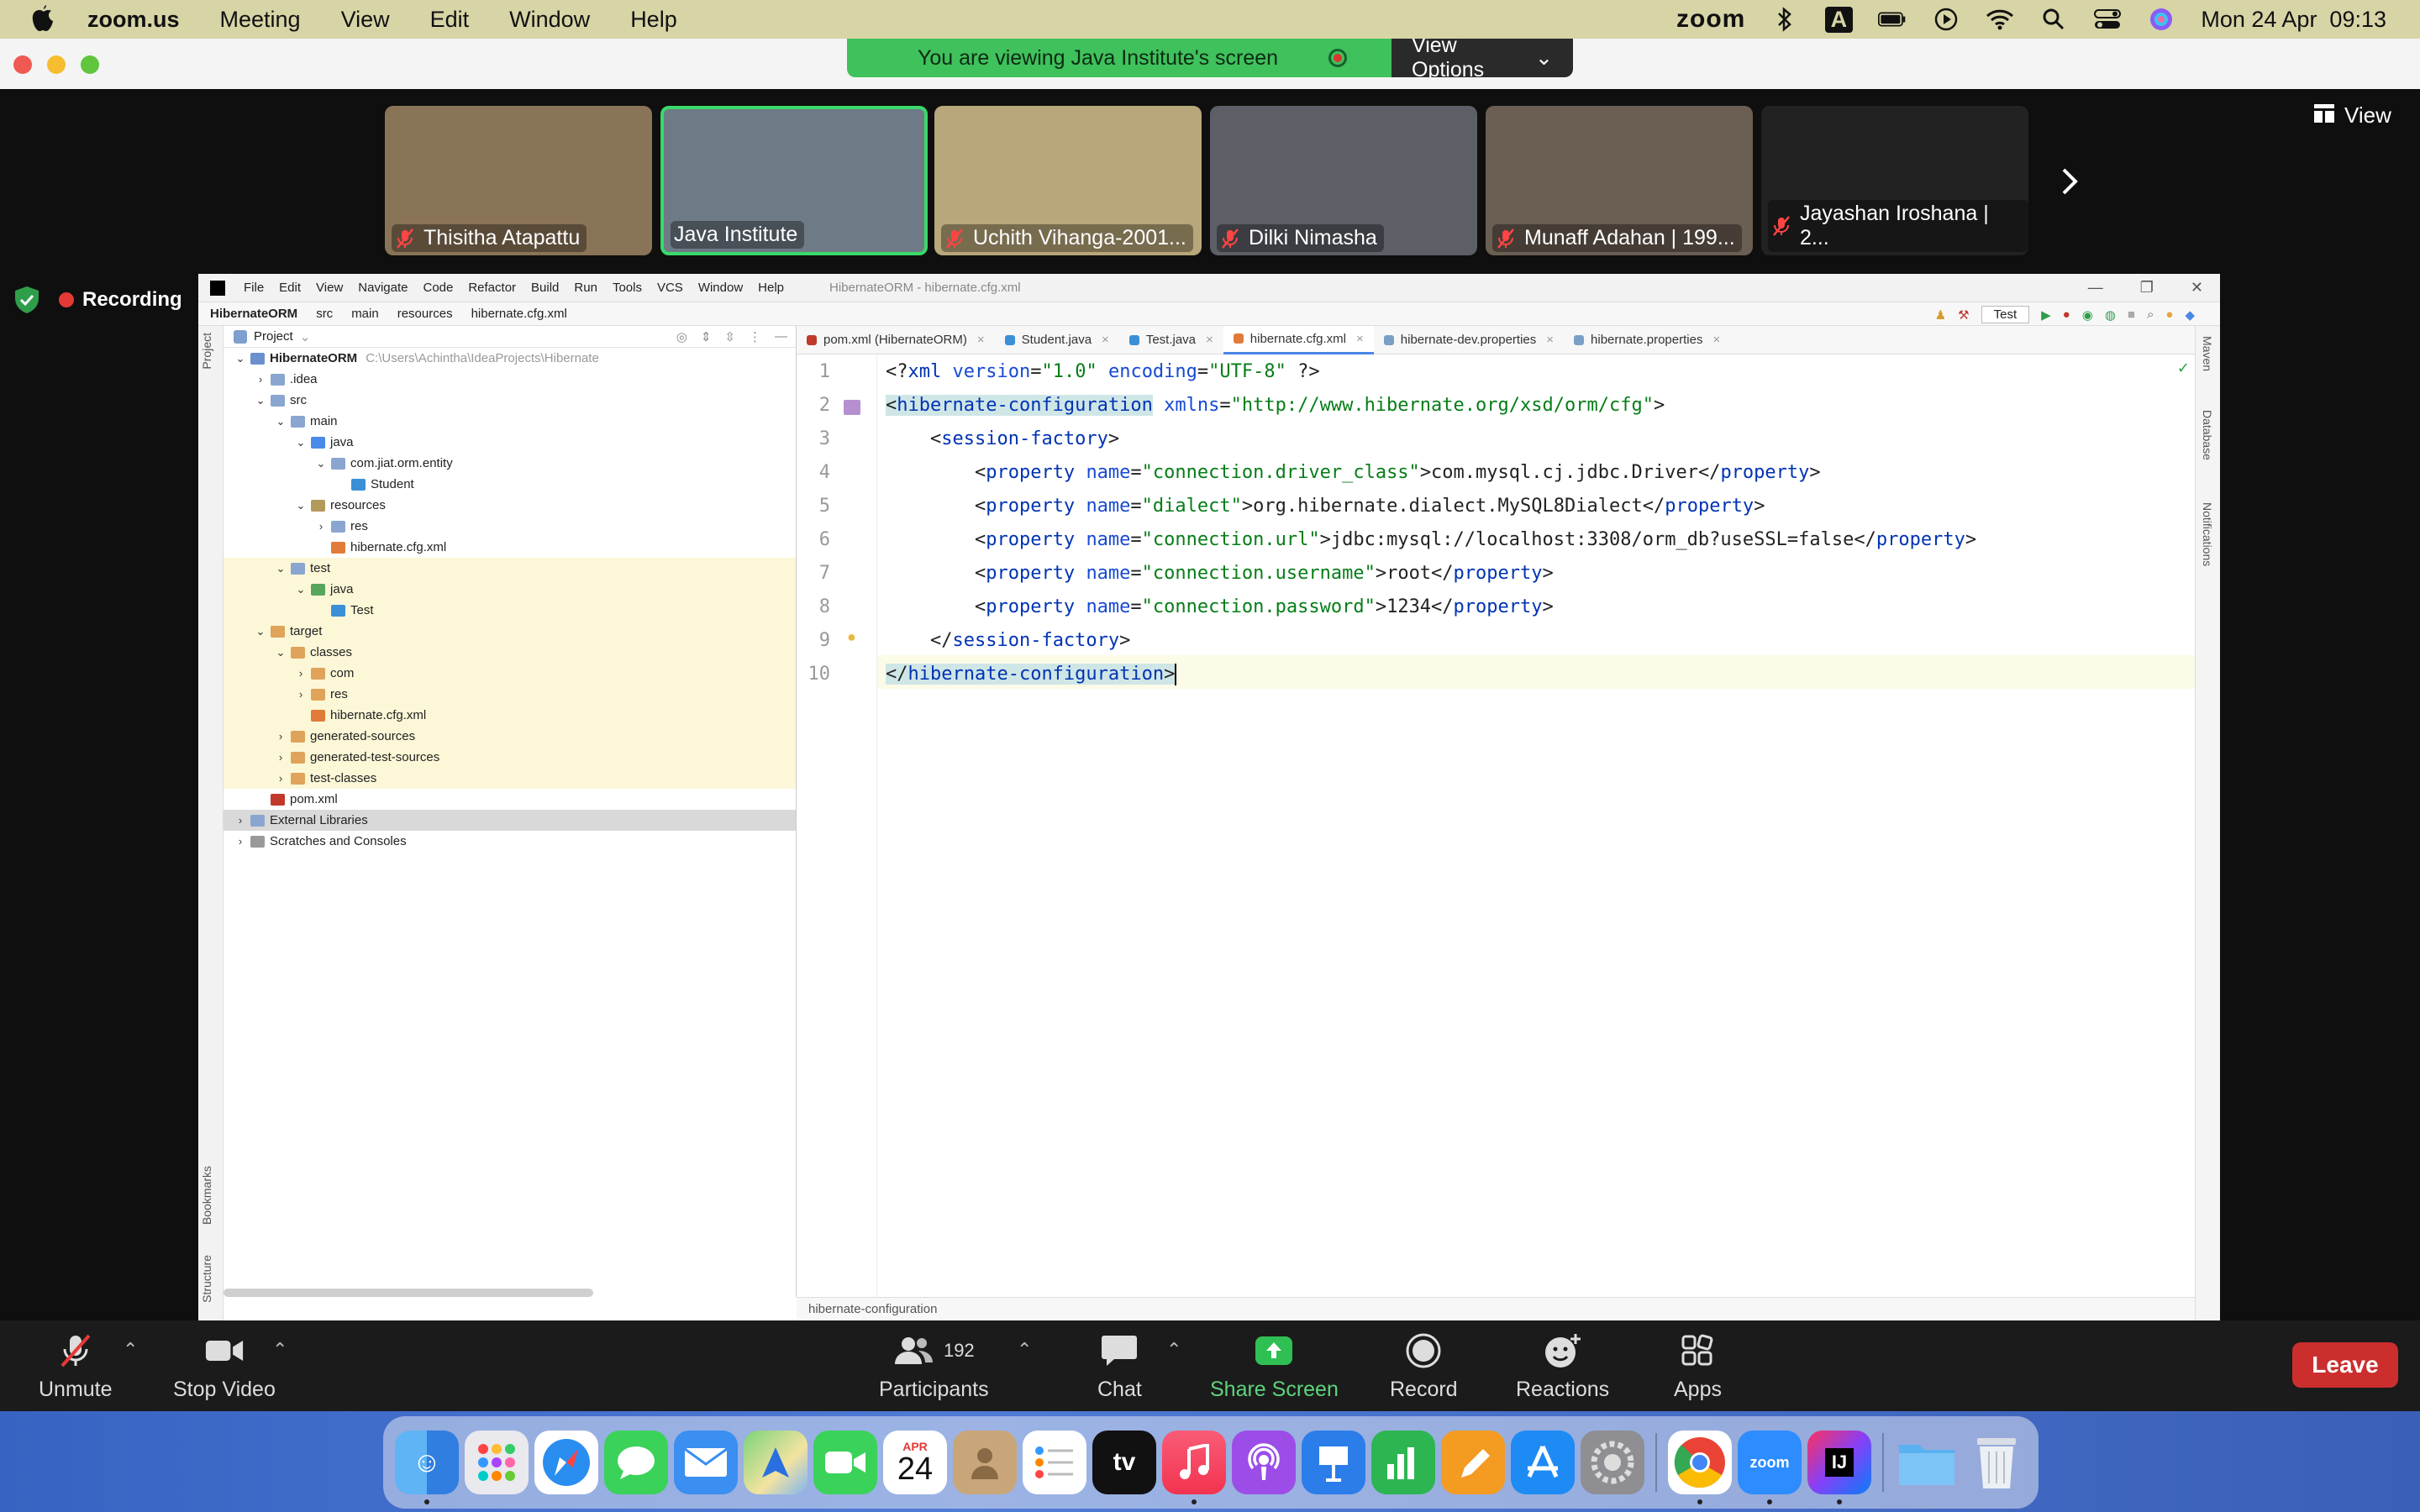  Describe the element at coordinates (206, 1195) in the screenshot. I see `bookmarks-tool-tab: Bookmarks` at that location.